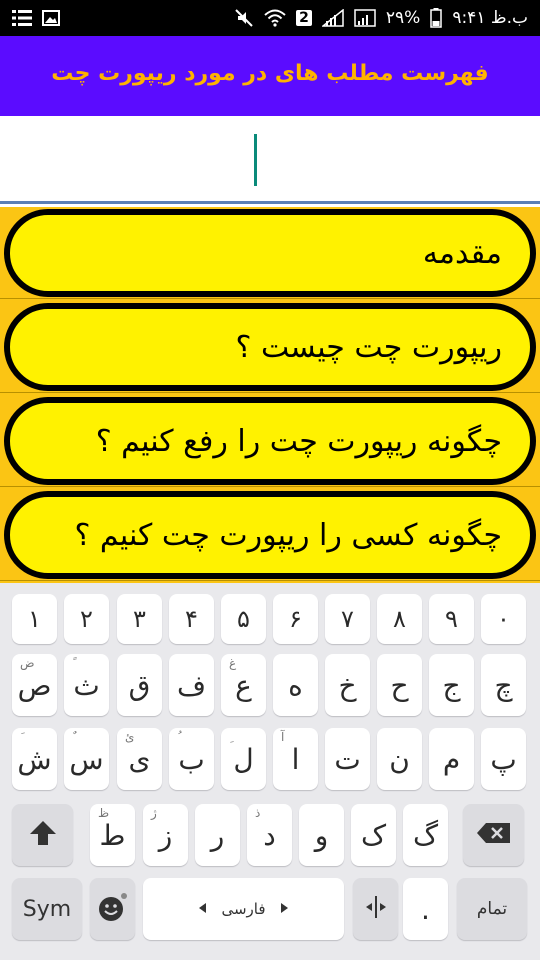  I want to click on key-digit: ۳, so click(139, 619).